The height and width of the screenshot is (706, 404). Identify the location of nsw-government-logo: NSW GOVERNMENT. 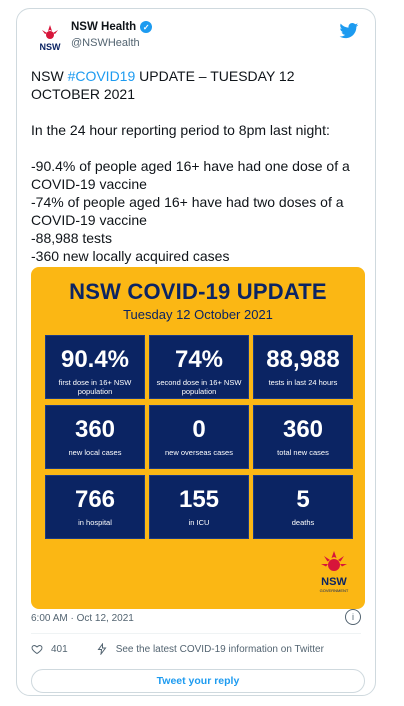
(334, 572).